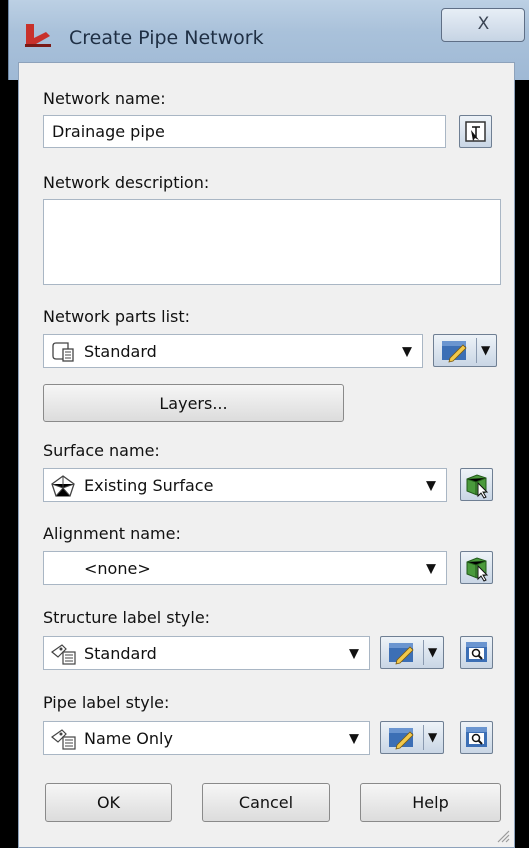  Describe the element at coordinates (120, 351) in the screenshot. I see `parts-list-value: Standard` at that location.